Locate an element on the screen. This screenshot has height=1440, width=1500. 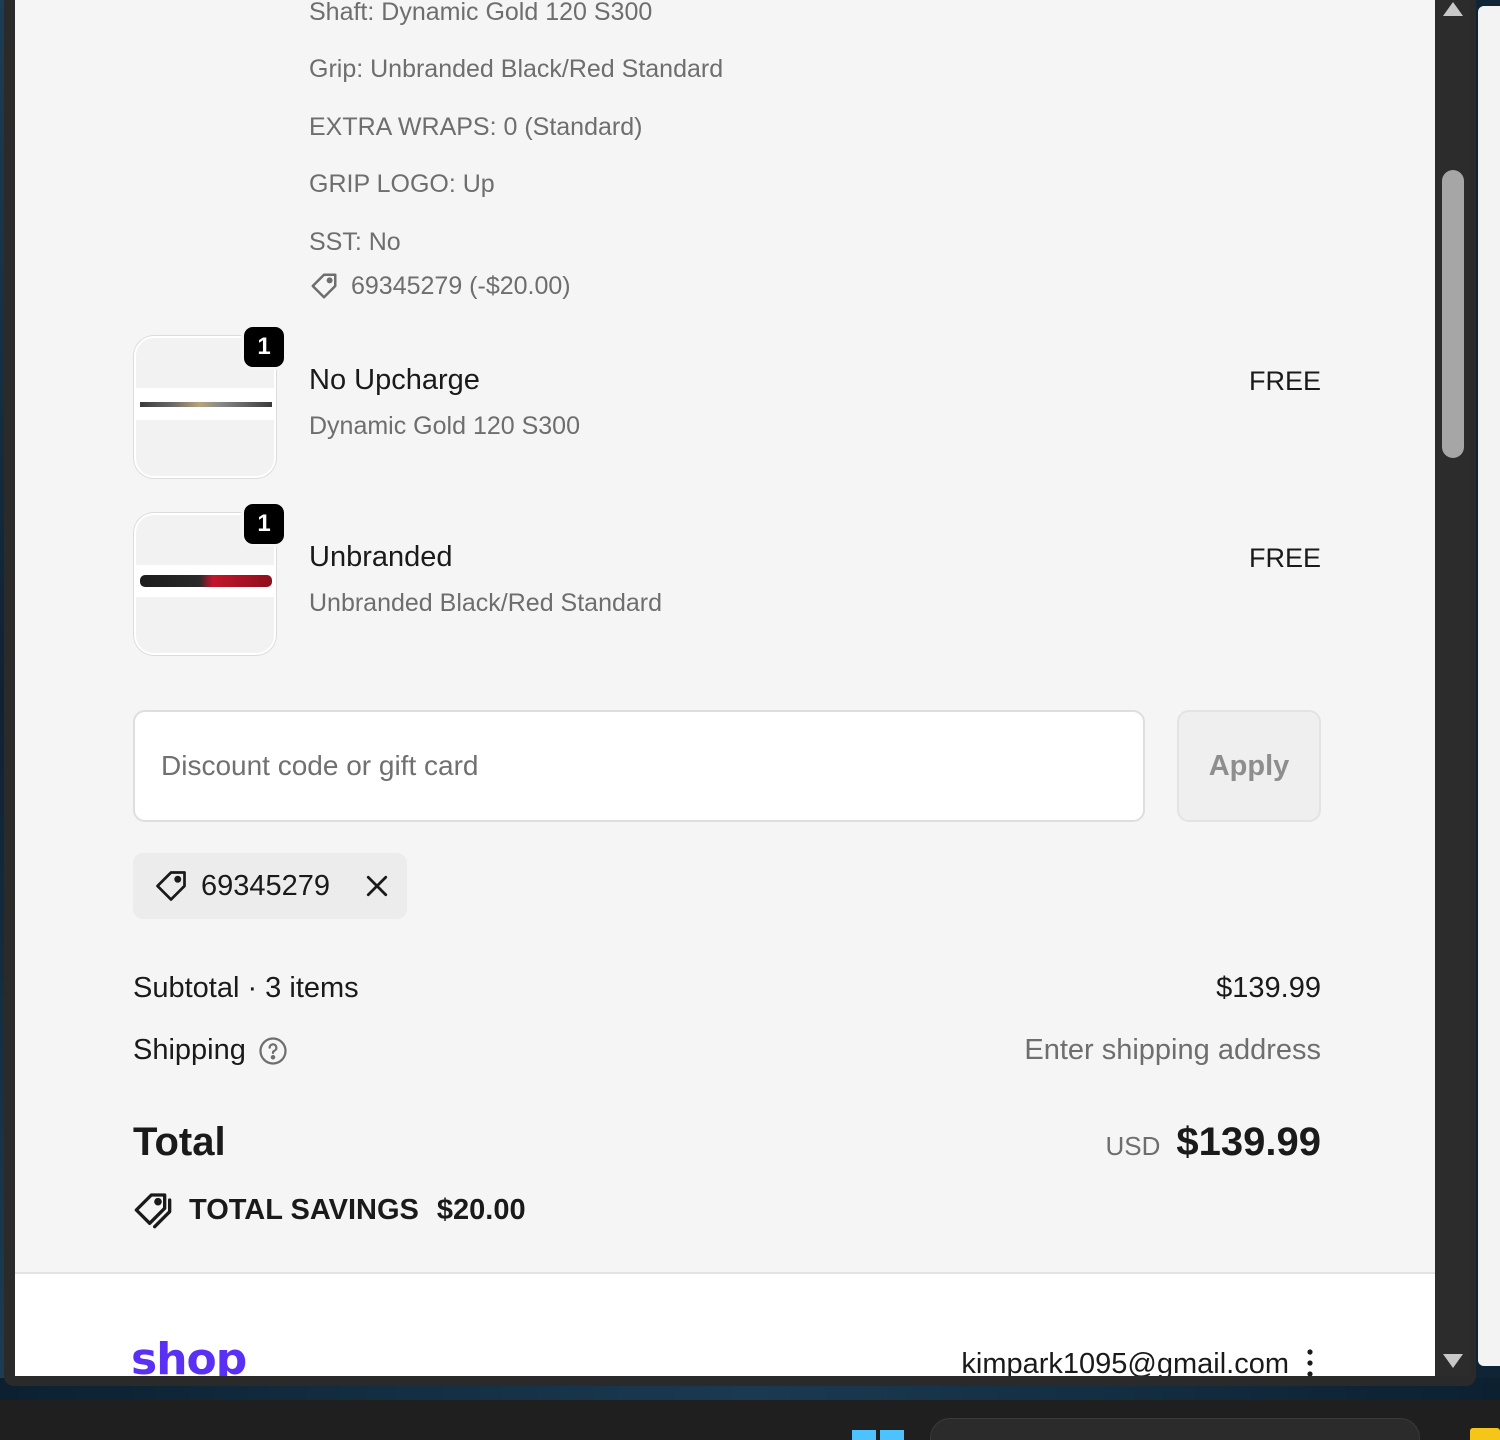
total-currency: USD is located at coordinates (1133, 1146).